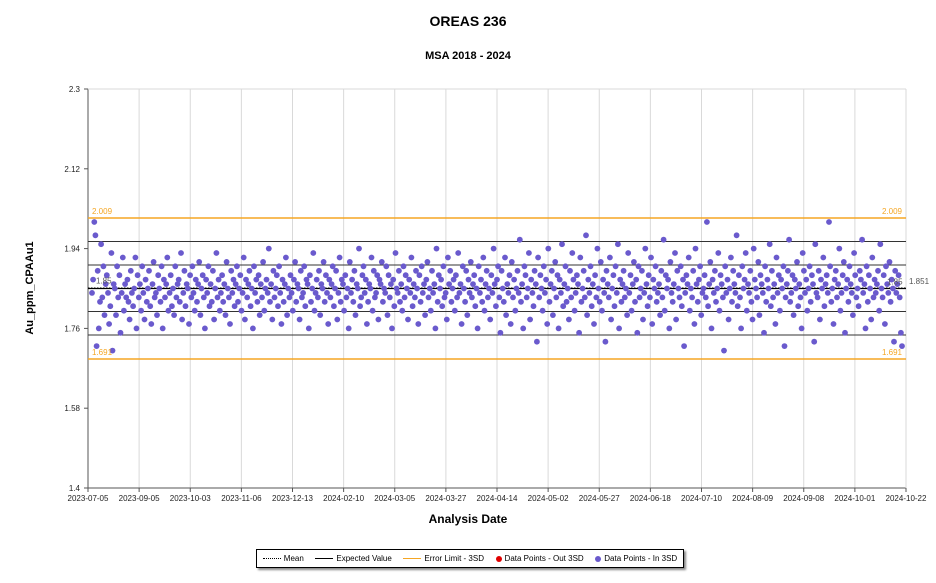 Image resolution: width=936 pixels, height=583 pixels. I want to click on x-tick-label: 2024-05-02, so click(548, 498).